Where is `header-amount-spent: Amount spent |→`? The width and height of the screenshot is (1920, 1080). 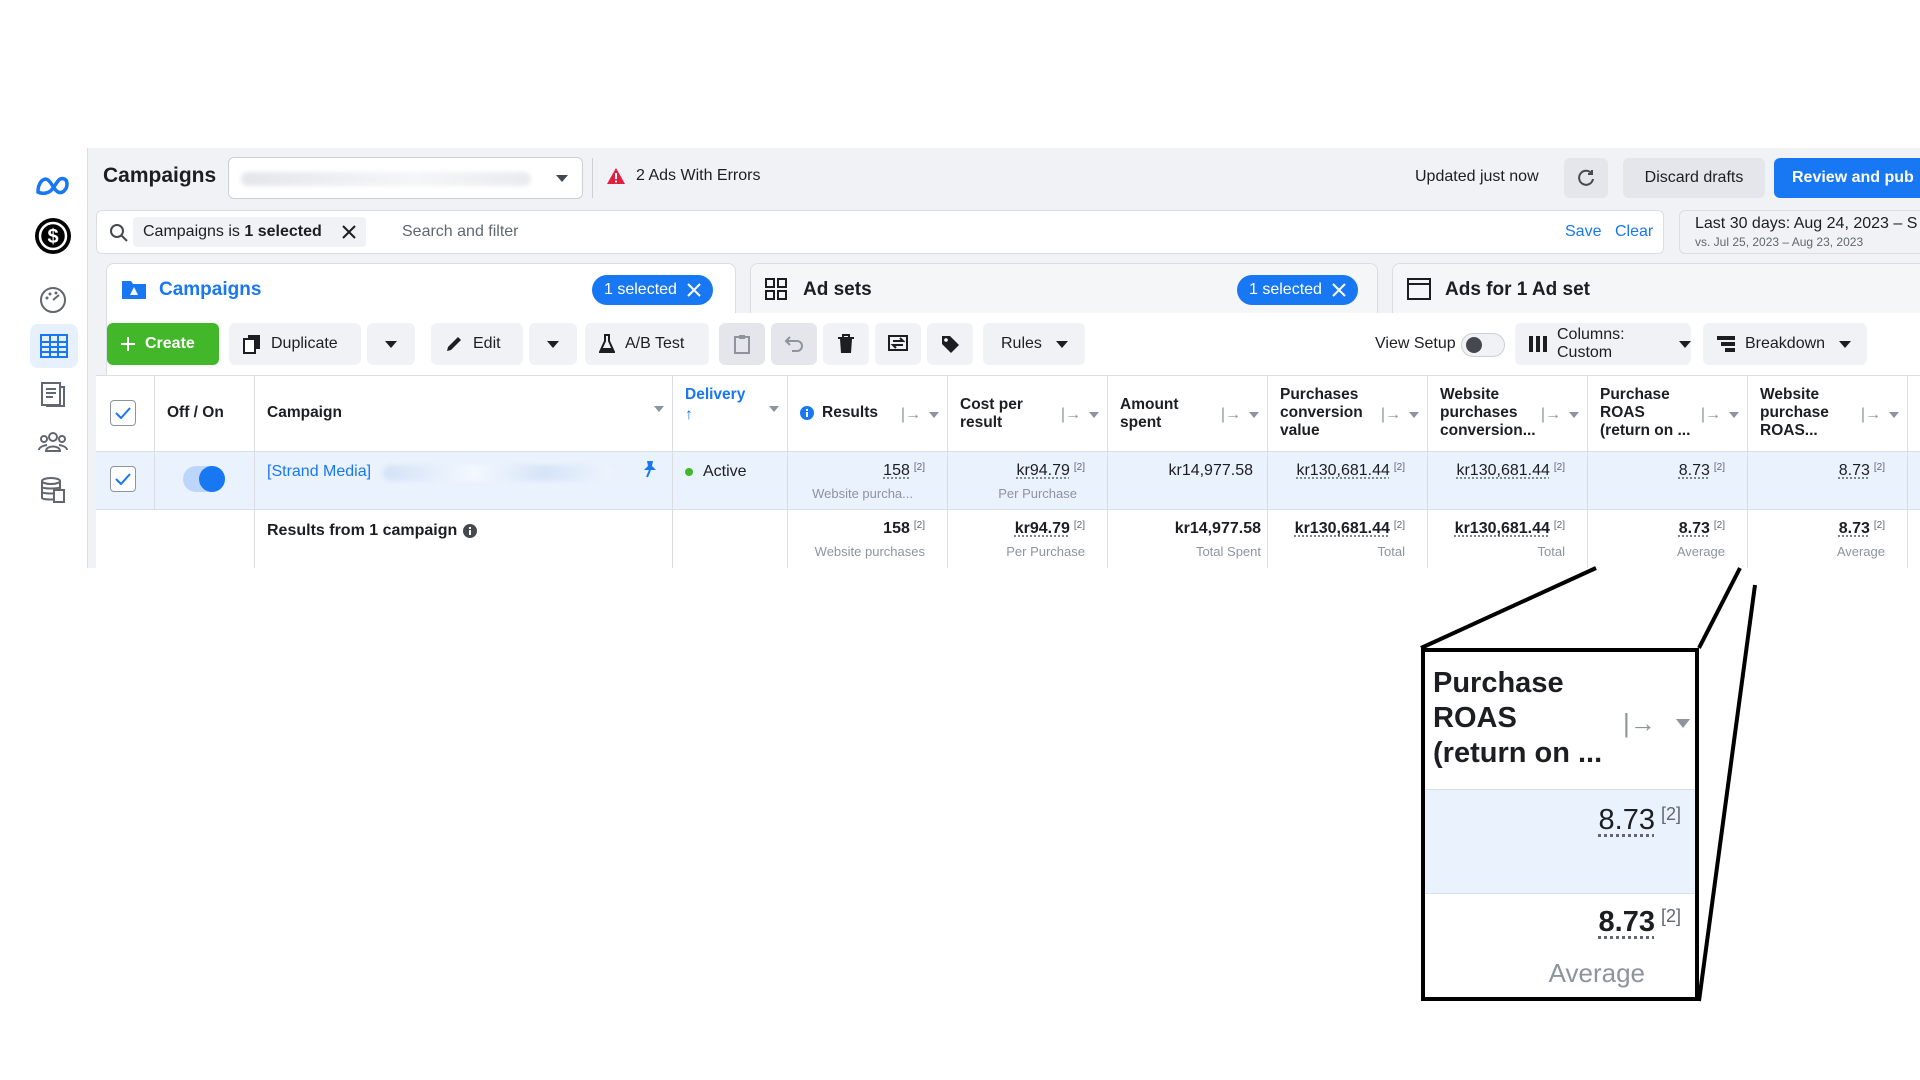 header-amount-spent: Amount spent |→ is located at coordinates (1188, 413).